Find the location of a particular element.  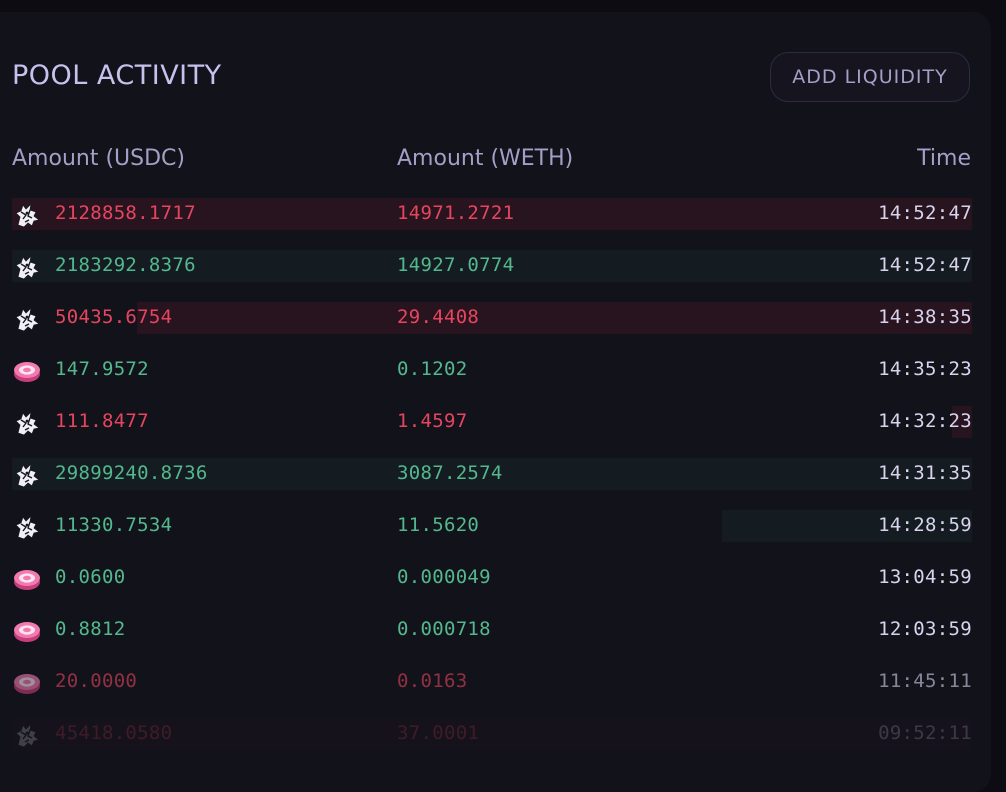

column-header-amount-weth: Amount (WETH) is located at coordinates (485, 158).